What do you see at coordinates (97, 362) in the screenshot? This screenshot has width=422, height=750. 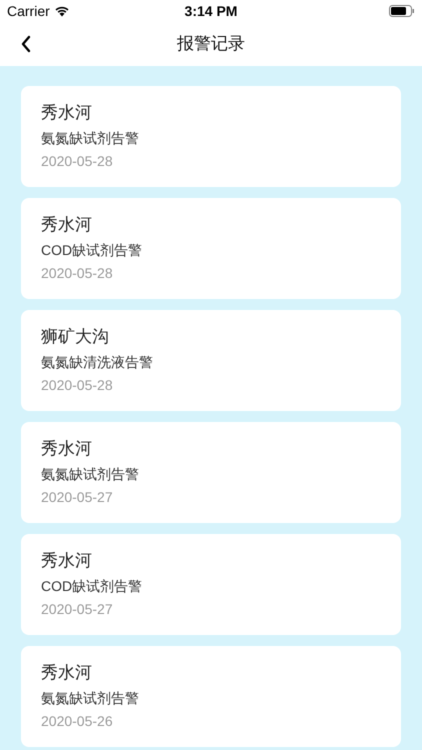 I see `alarm-message: 氨氮缺清洗液告警` at bounding box center [97, 362].